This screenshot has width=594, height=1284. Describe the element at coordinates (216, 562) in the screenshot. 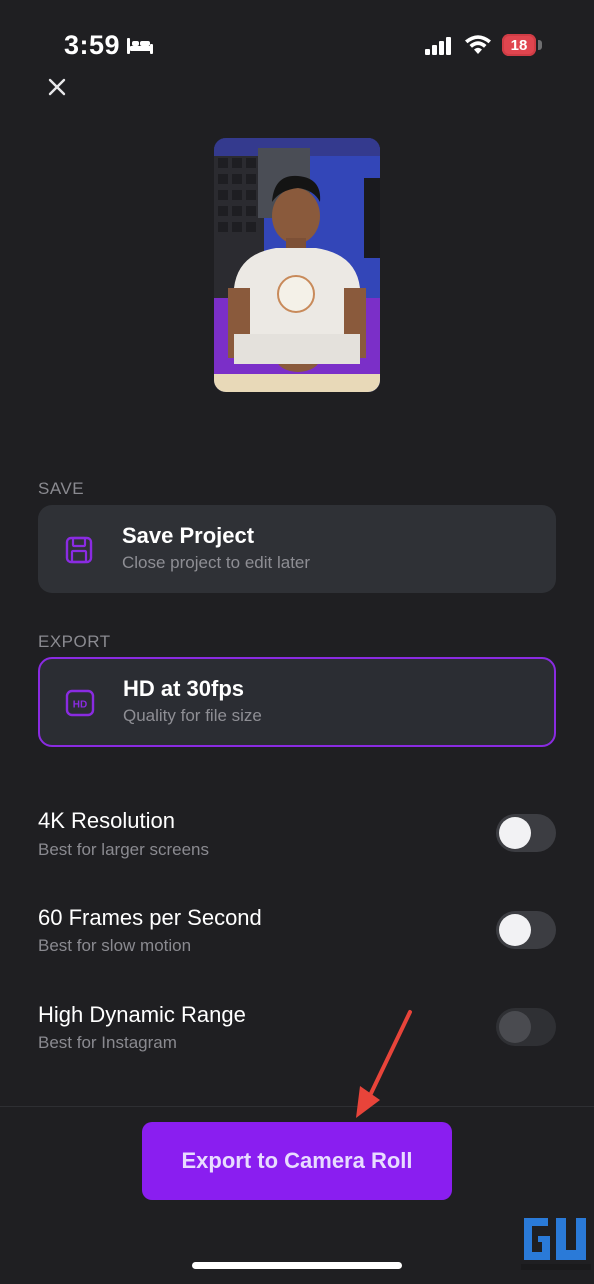

I see `save-project-subtitle: Close project to edit later` at that location.